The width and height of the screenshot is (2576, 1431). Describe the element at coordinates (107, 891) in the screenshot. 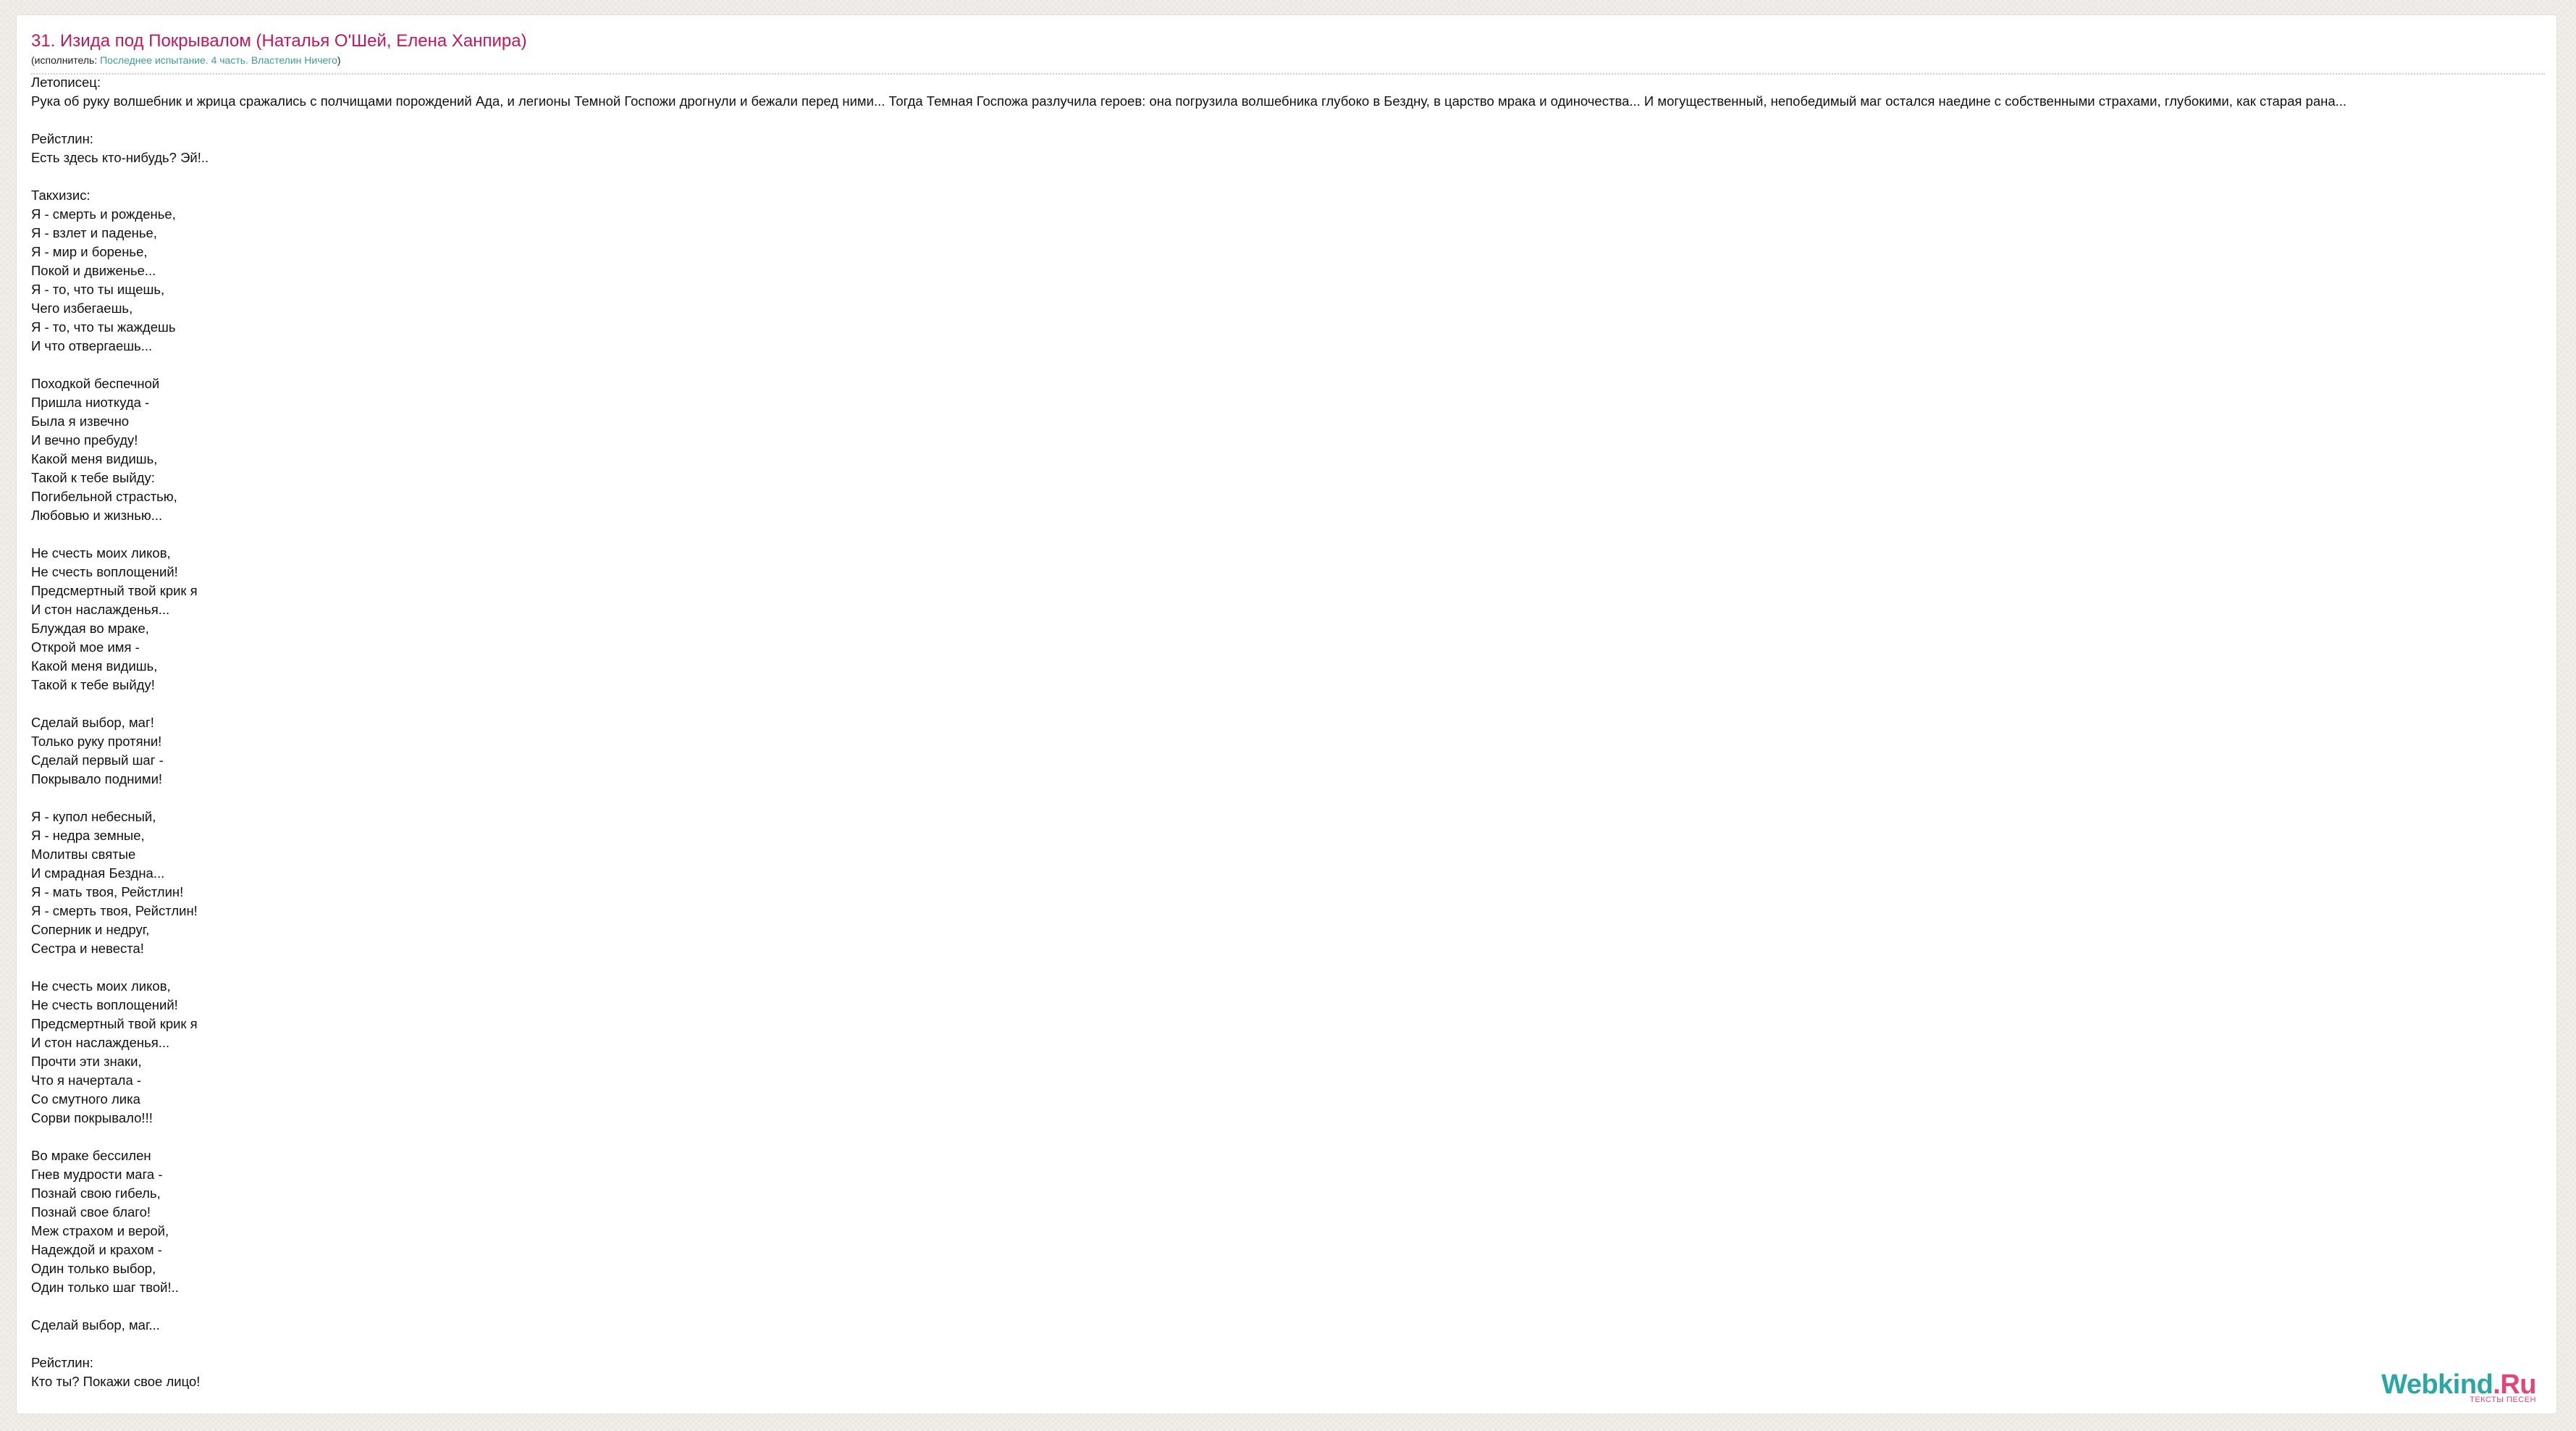

I see `lyrics-line: Я - мать твоя, Рейстлин!` at that location.